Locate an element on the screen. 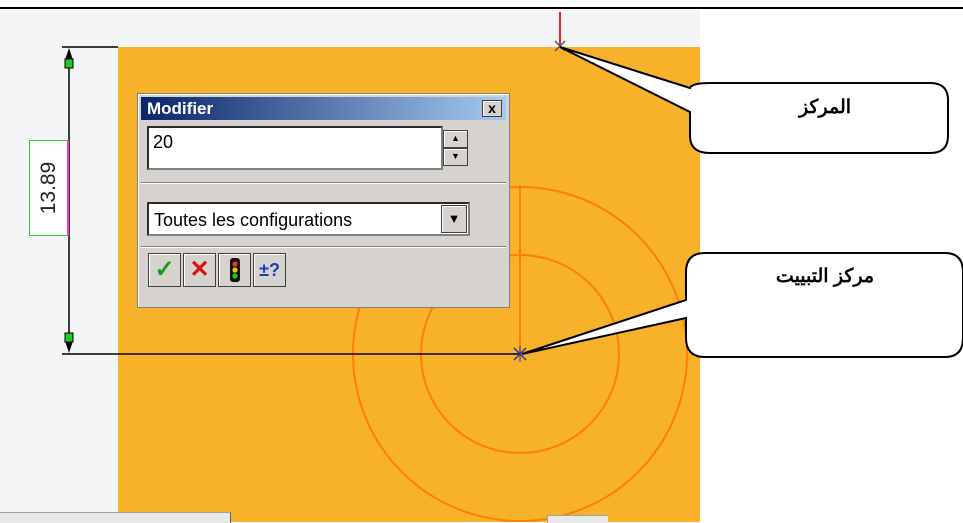 Image resolution: width=963 pixels, height=523 pixels. dimension-value: 13.89 is located at coordinates (48, 188).